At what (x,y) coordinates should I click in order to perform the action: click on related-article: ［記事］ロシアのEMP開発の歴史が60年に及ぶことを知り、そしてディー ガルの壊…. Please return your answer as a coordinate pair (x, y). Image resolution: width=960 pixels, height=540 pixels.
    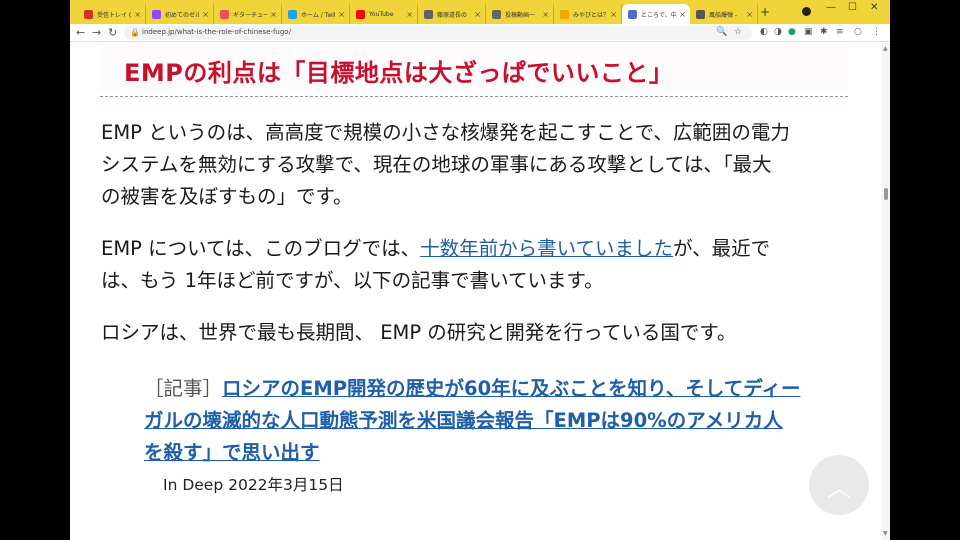
    Looking at the image, I should click on (504, 421).